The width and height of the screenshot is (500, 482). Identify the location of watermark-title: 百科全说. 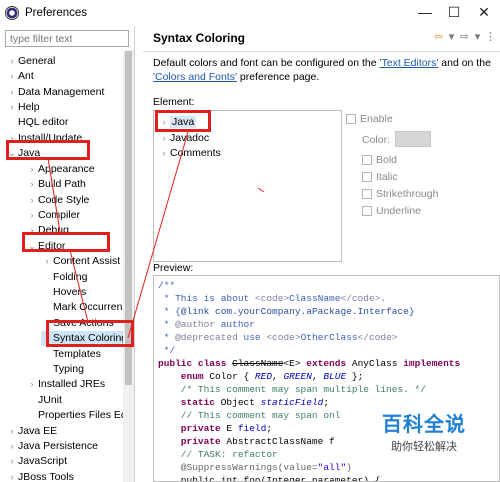
(424, 424).